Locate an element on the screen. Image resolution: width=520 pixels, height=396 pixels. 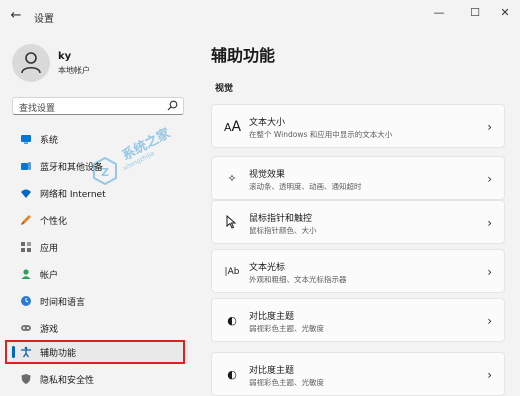
sidebar-item-label: 应用 is located at coordinates (49, 249).